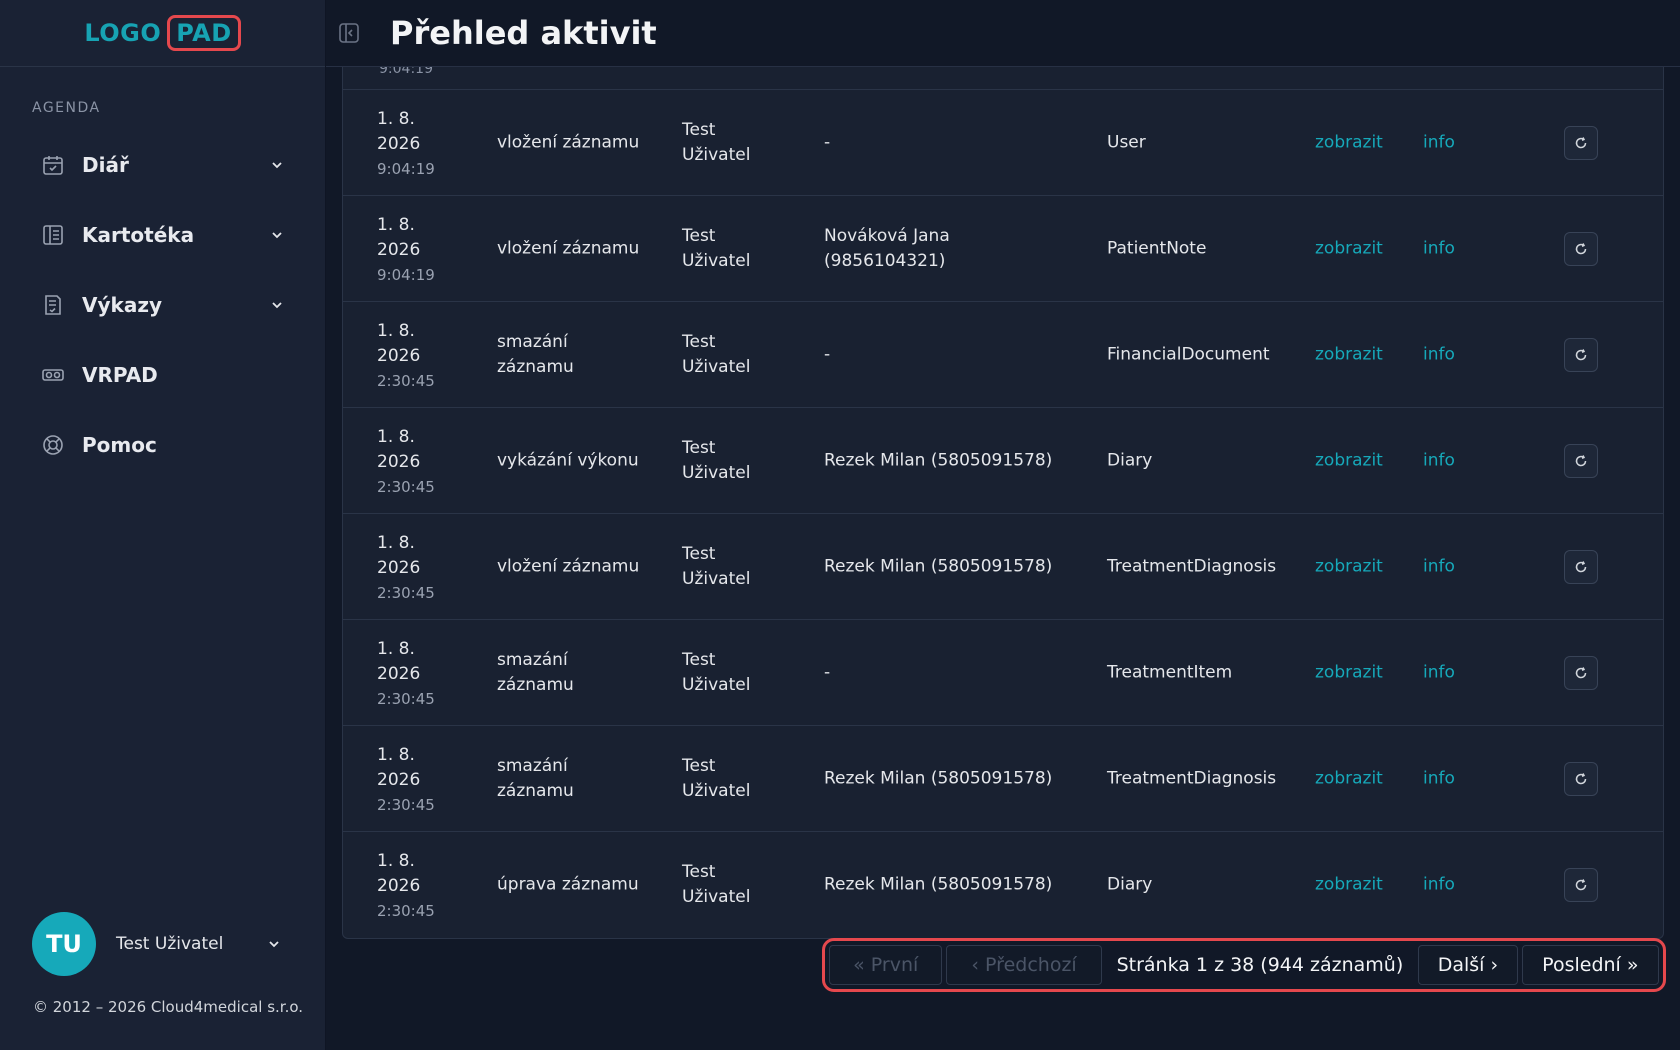 This screenshot has width=1680, height=1050. What do you see at coordinates (123, 33) in the screenshot?
I see `logo-text-logo: LOGO` at bounding box center [123, 33].